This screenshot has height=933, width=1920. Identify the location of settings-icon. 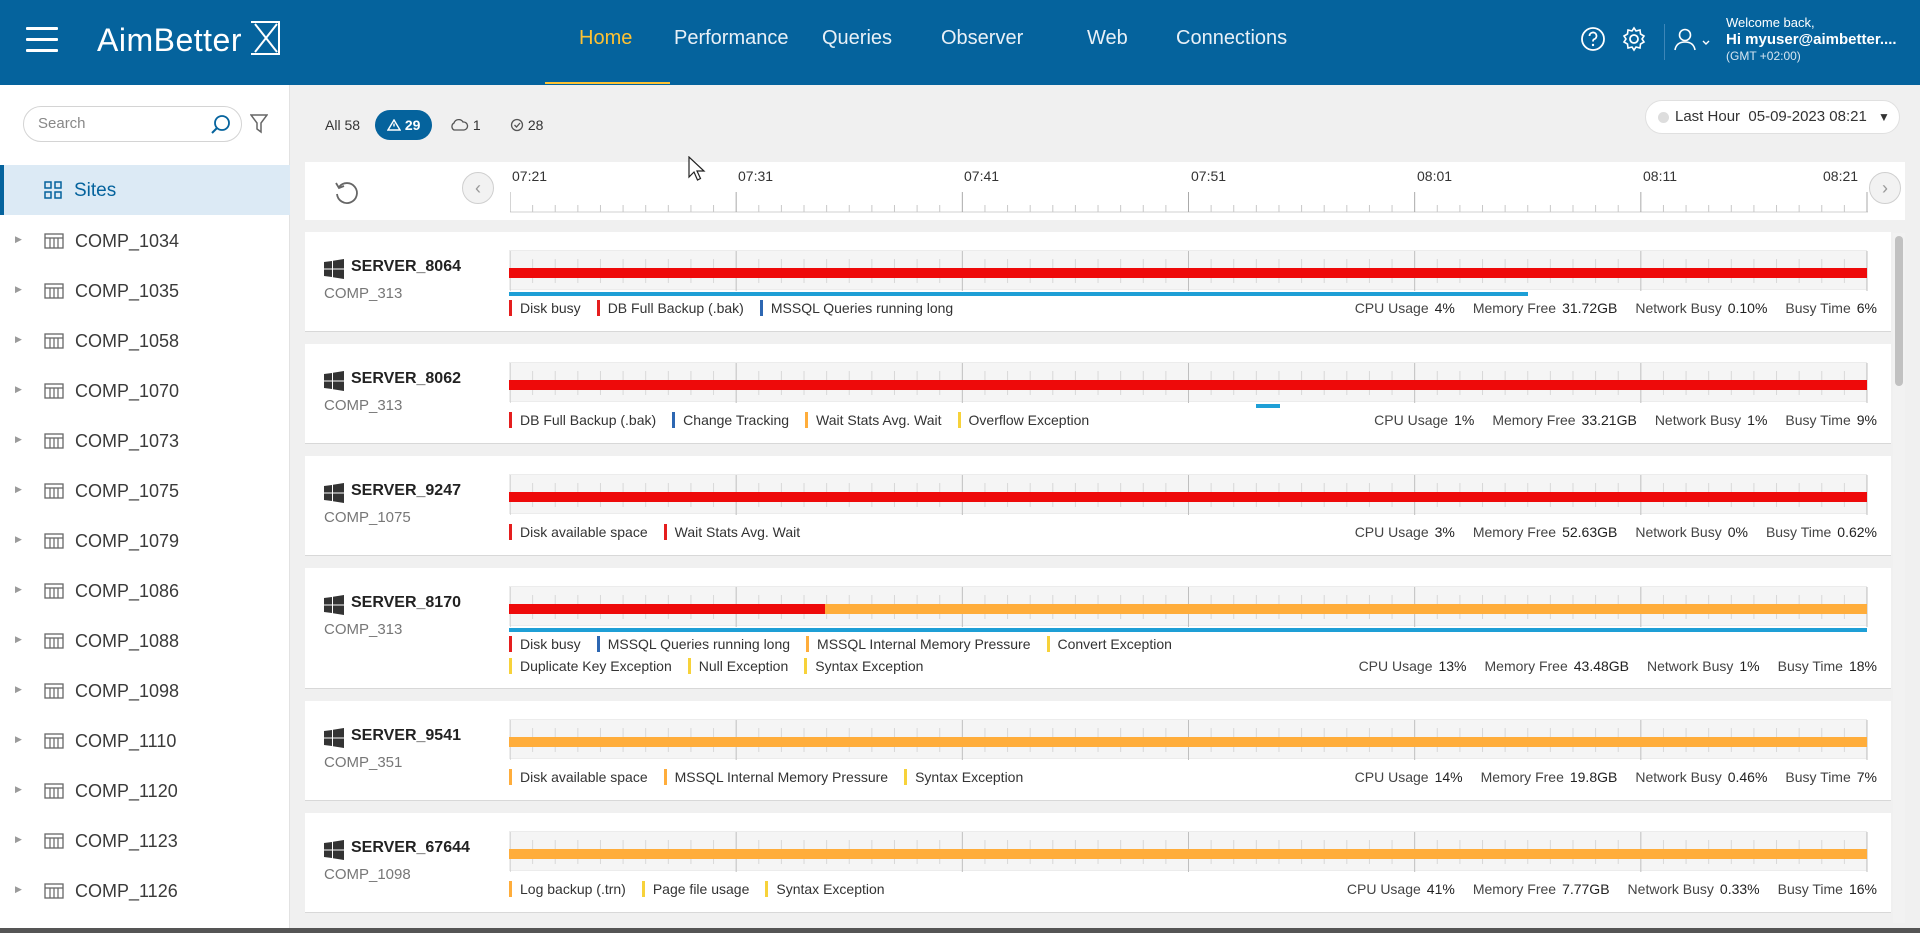
(1634, 39).